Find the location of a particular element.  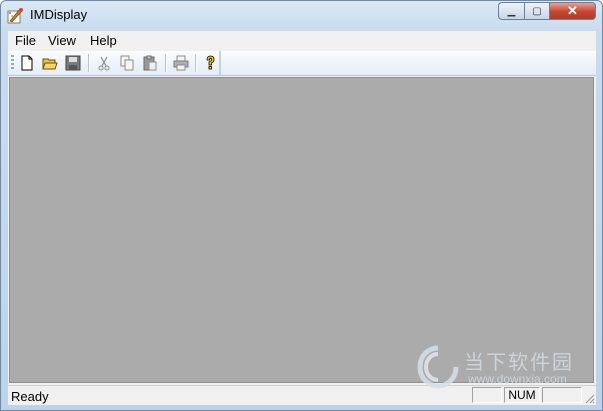

status-pane-scroll is located at coordinates (562, 395).